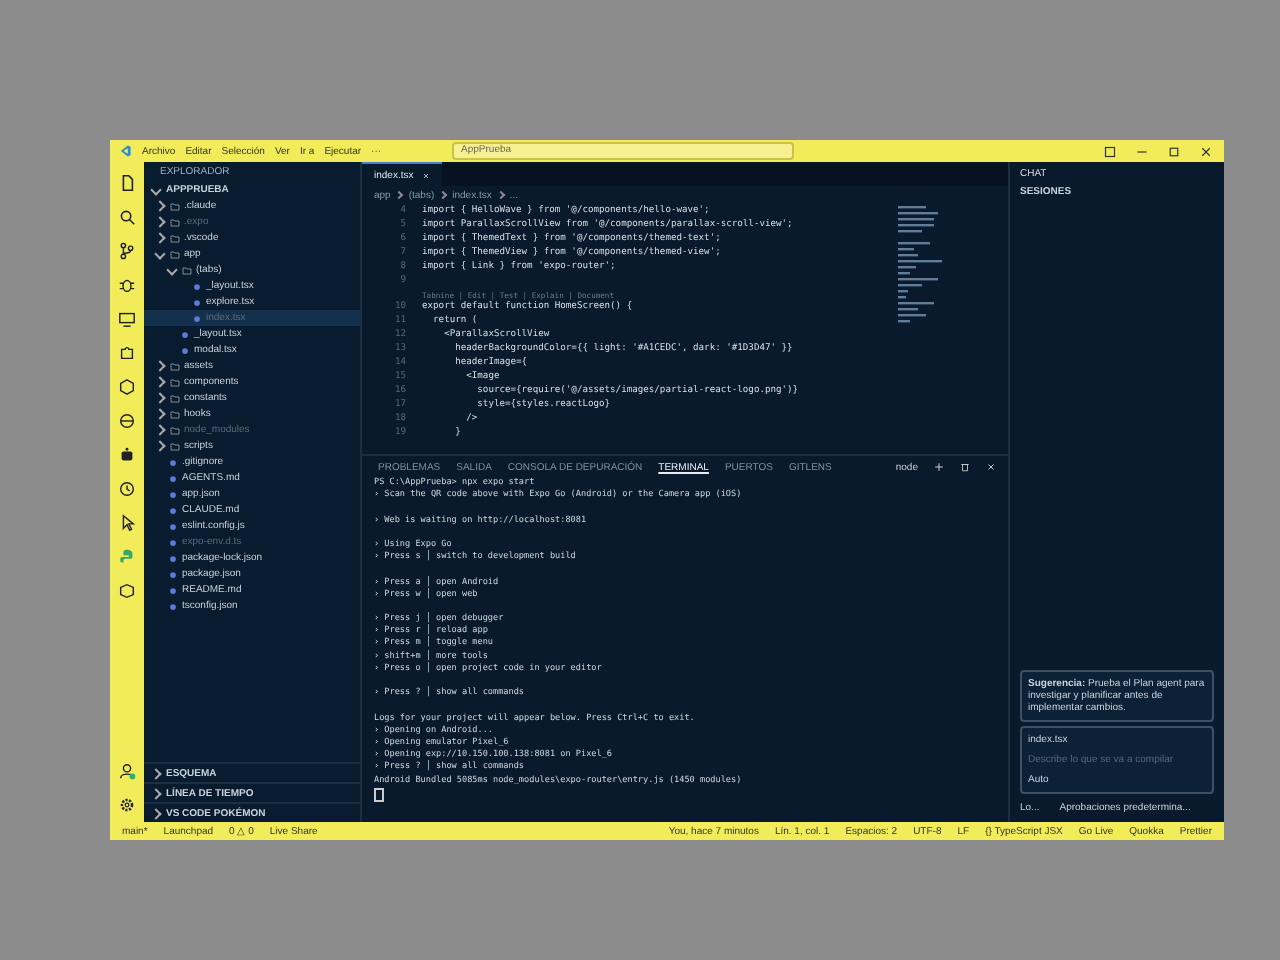 This screenshot has height=960, width=1280. What do you see at coordinates (127, 319) in the screenshot?
I see `monitor-icon` at bounding box center [127, 319].